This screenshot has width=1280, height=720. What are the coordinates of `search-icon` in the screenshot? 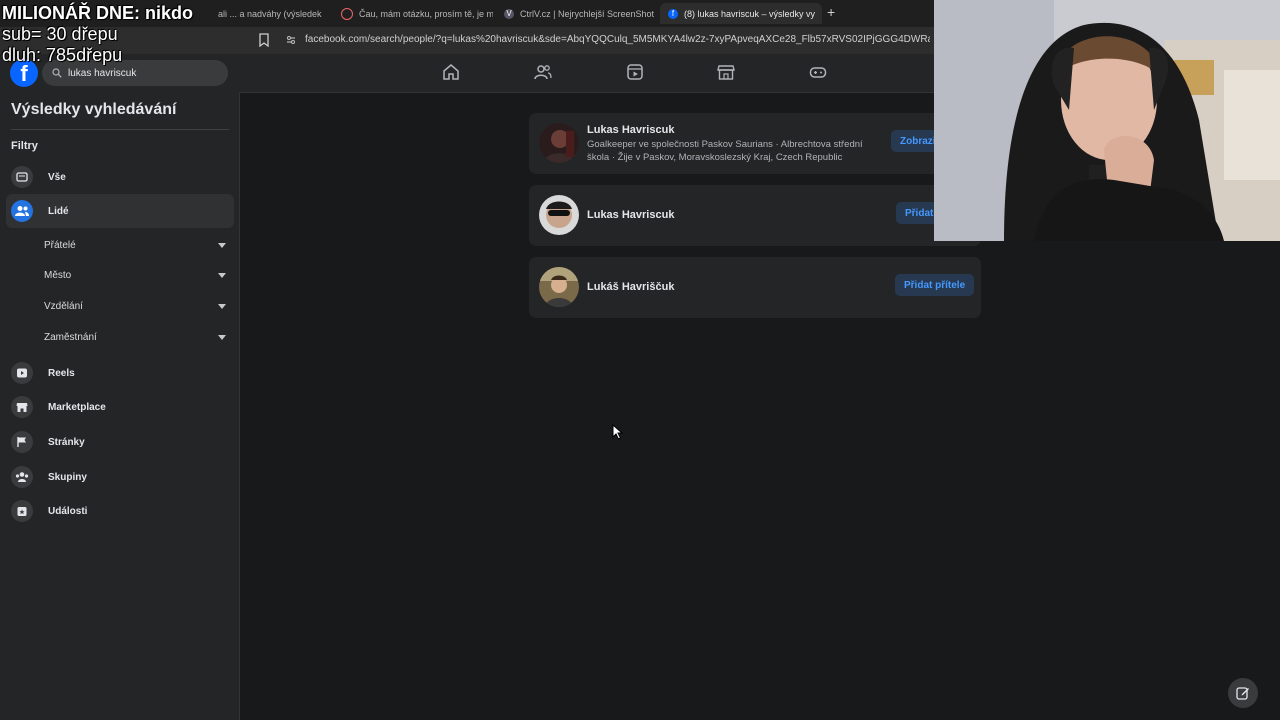 It's located at (57, 73).